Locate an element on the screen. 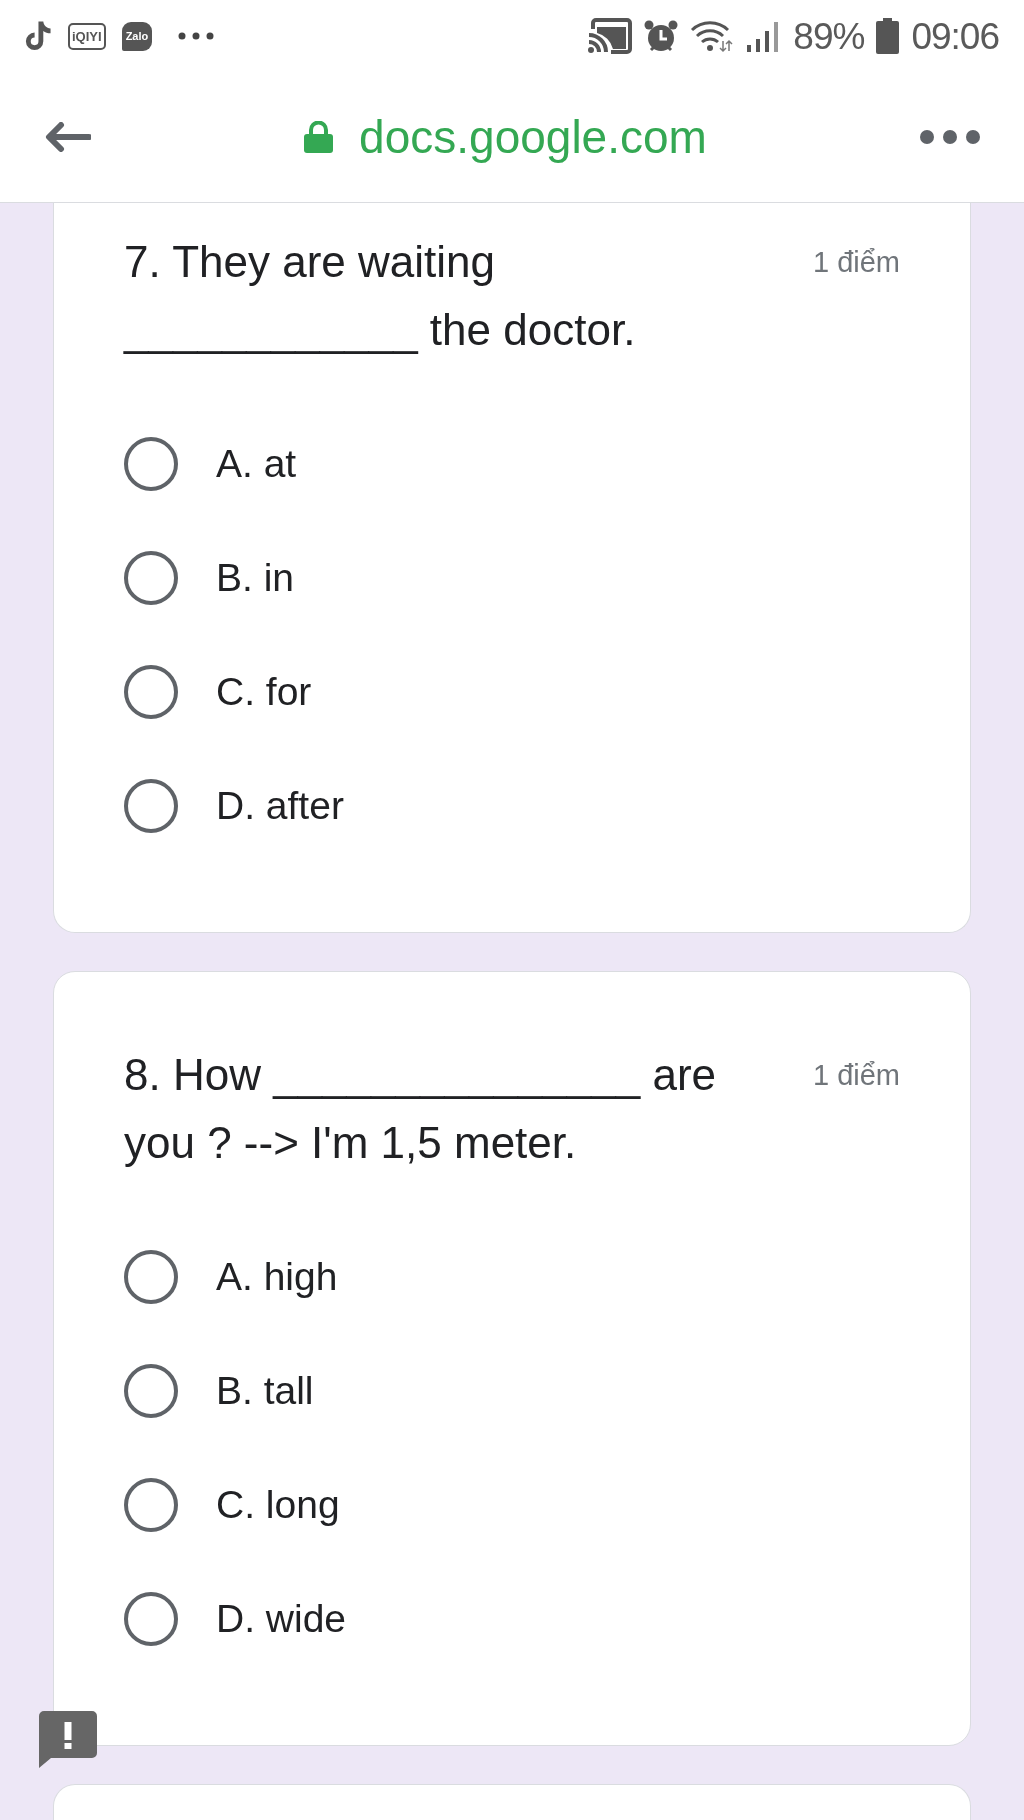 This screenshot has width=1024, height=1820. more-button is located at coordinates (950, 137).